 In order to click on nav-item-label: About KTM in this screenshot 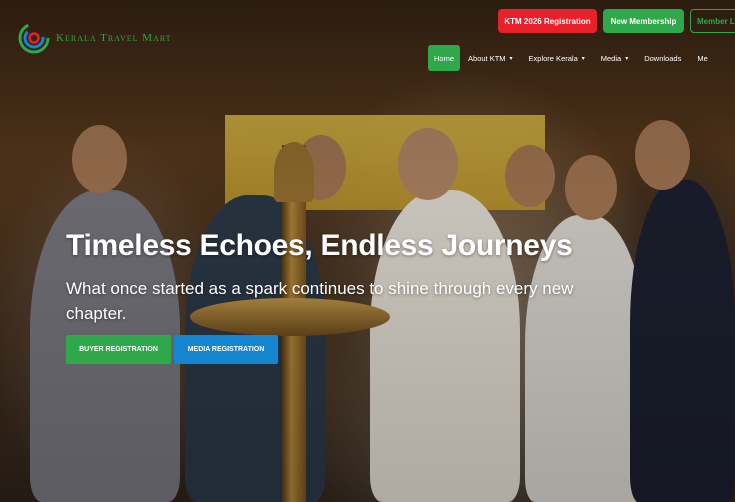, I will do `click(487, 58)`.